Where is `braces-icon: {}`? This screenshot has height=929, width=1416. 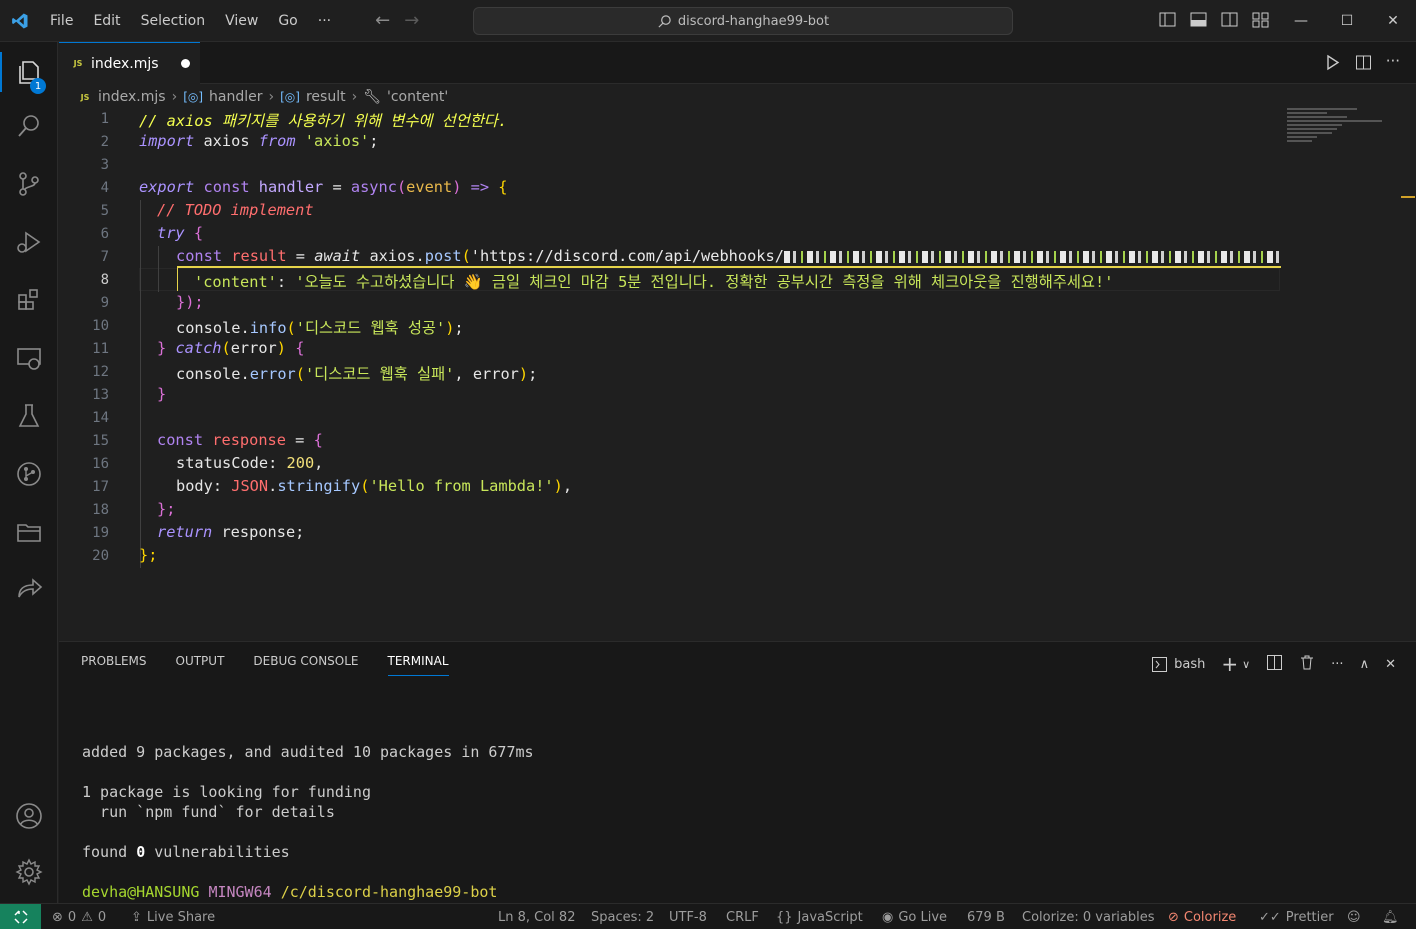
braces-icon: {} is located at coordinates (784, 917).